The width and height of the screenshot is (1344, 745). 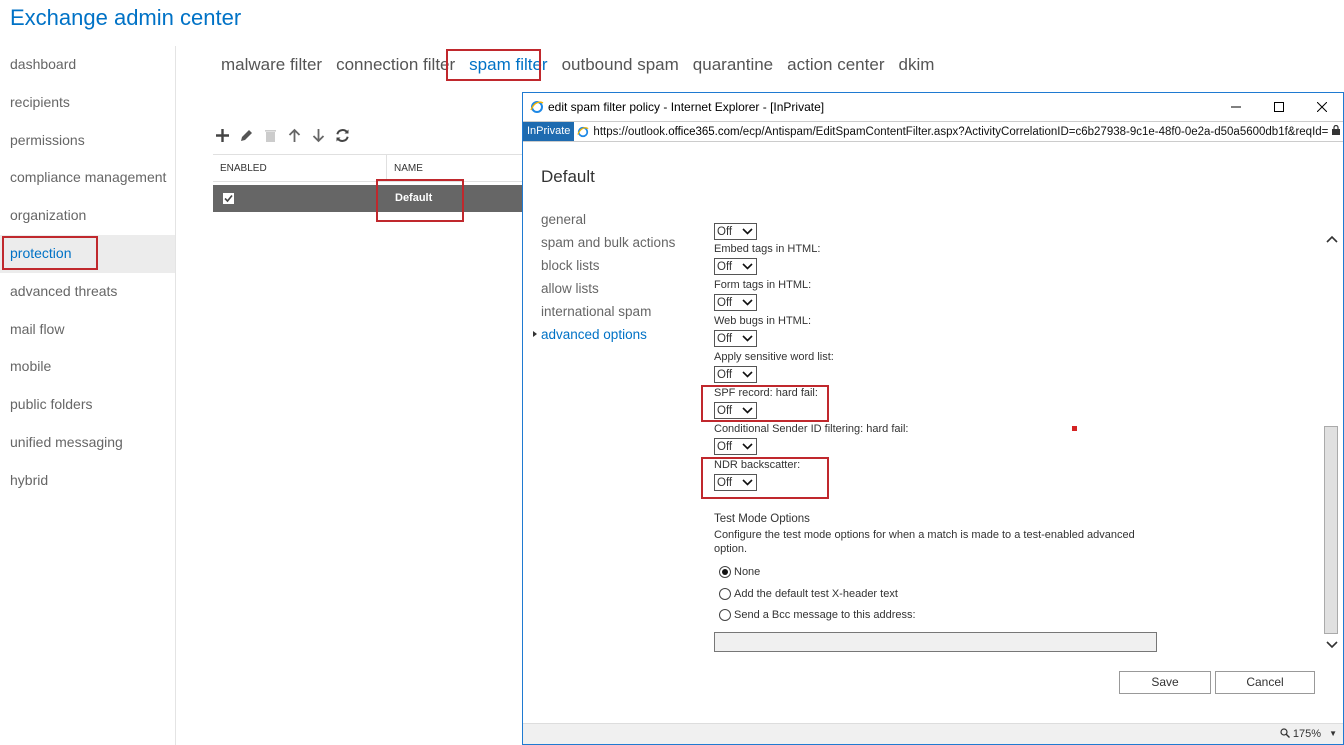 What do you see at coordinates (916, 65) in the screenshot?
I see `tab-dkim: dkim` at bounding box center [916, 65].